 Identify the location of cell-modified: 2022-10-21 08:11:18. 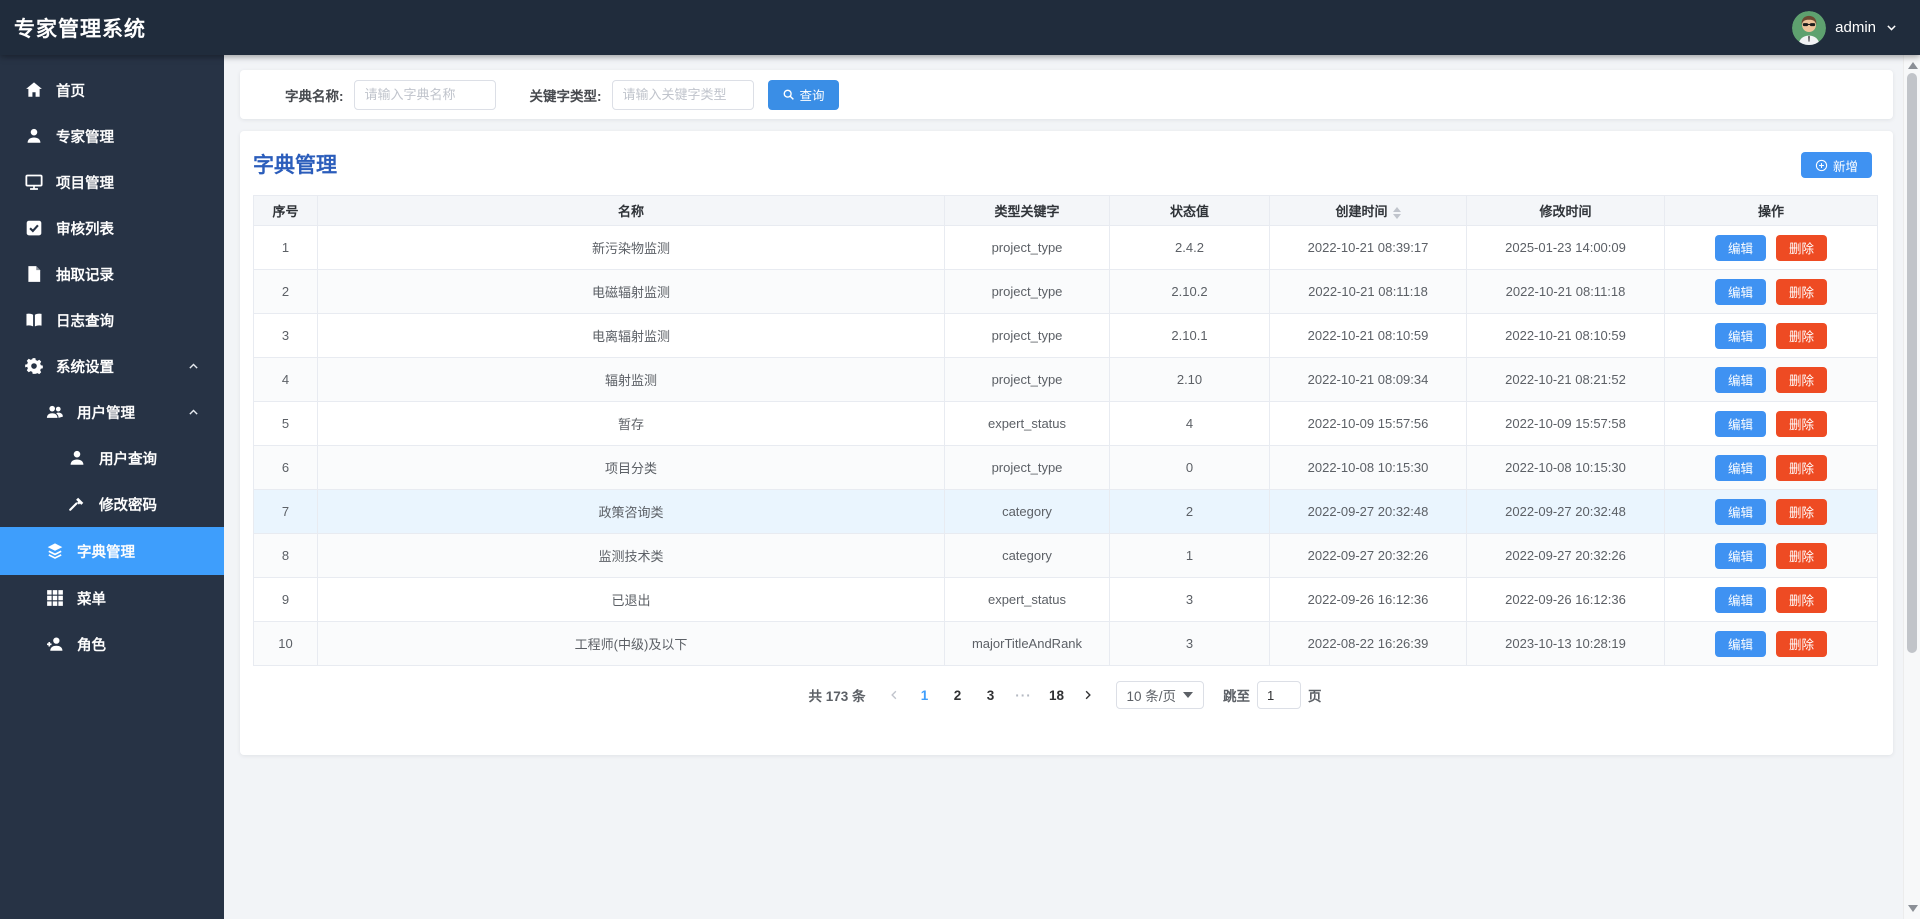
(1565, 291).